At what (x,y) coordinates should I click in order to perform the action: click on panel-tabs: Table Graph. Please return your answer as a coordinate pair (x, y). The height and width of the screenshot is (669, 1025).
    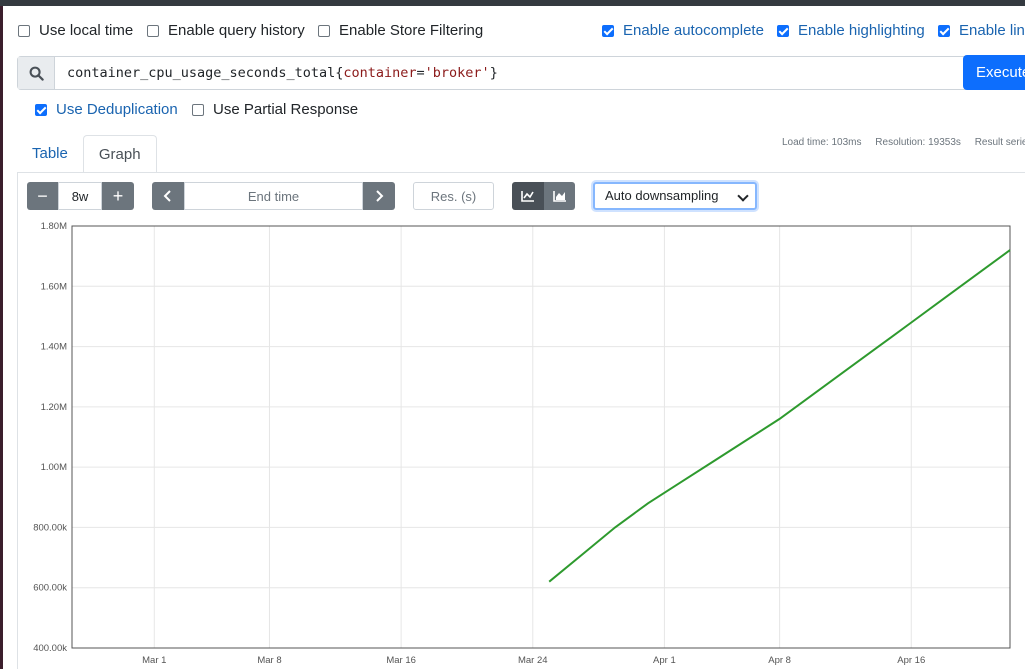
    Looking at the image, I should click on (87, 154).